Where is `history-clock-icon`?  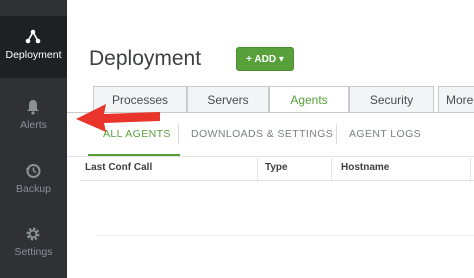
history-clock-icon is located at coordinates (33, 171).